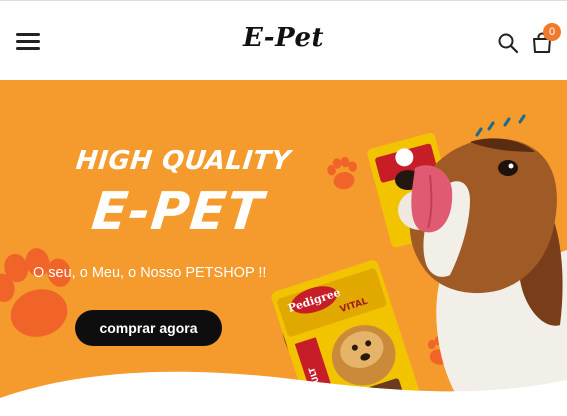  Describe the element at coordinates (177, 212) in the screenshot. I see `hero-headline-big: E-PET` at that location.